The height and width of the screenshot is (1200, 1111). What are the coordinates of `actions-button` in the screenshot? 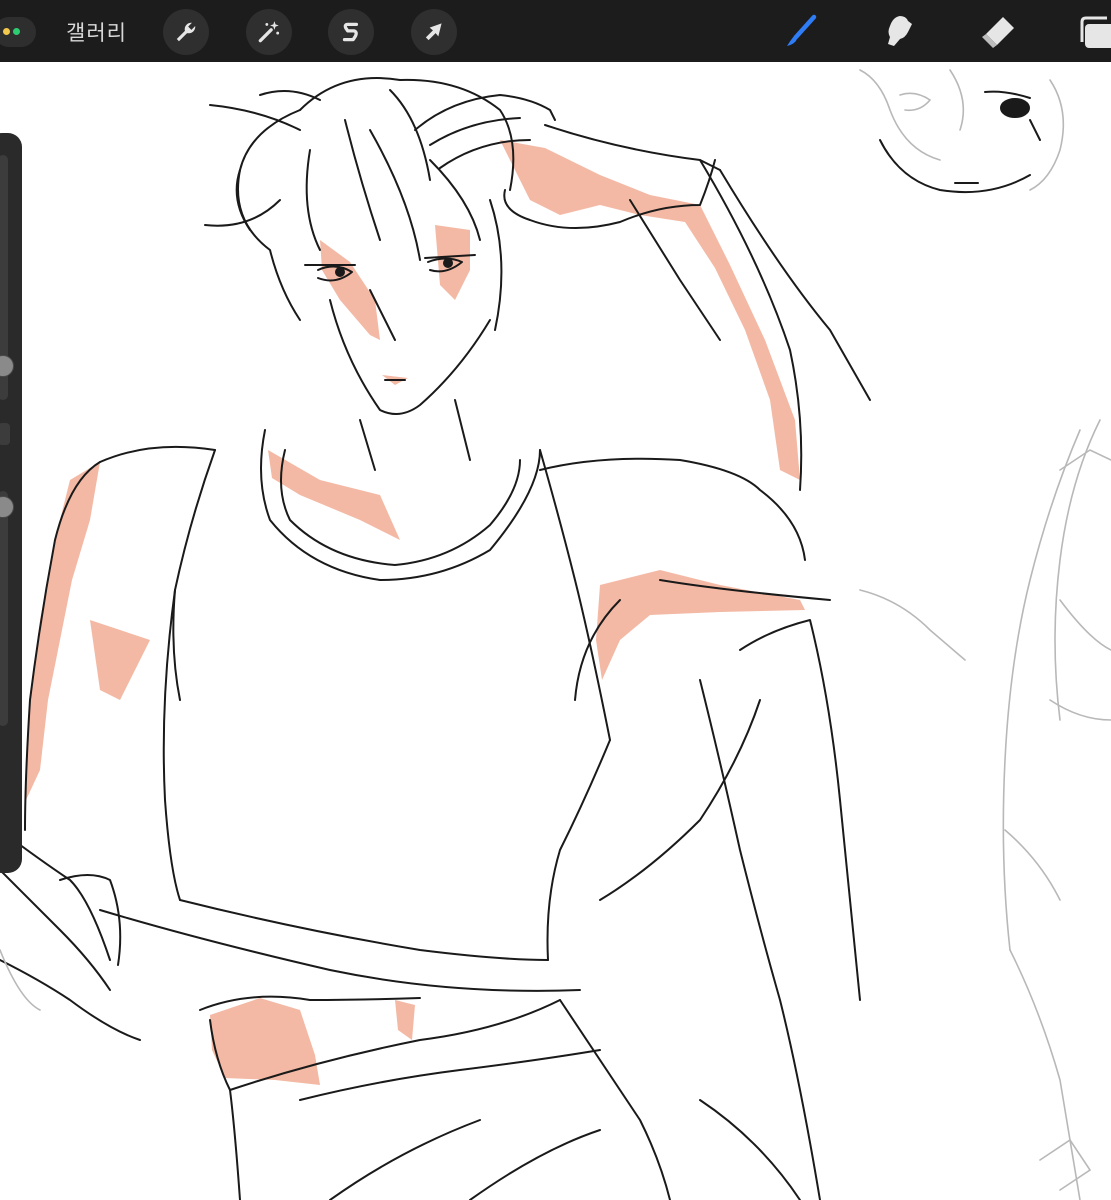 It's located at (186, 32).